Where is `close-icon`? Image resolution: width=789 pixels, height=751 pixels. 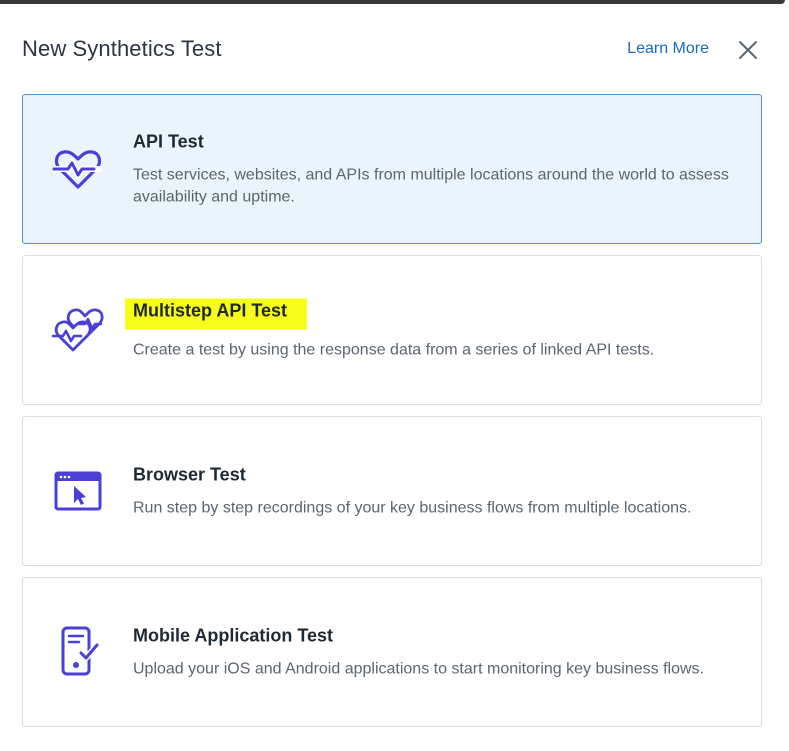 close-icon is located at coordinates (748, 50).